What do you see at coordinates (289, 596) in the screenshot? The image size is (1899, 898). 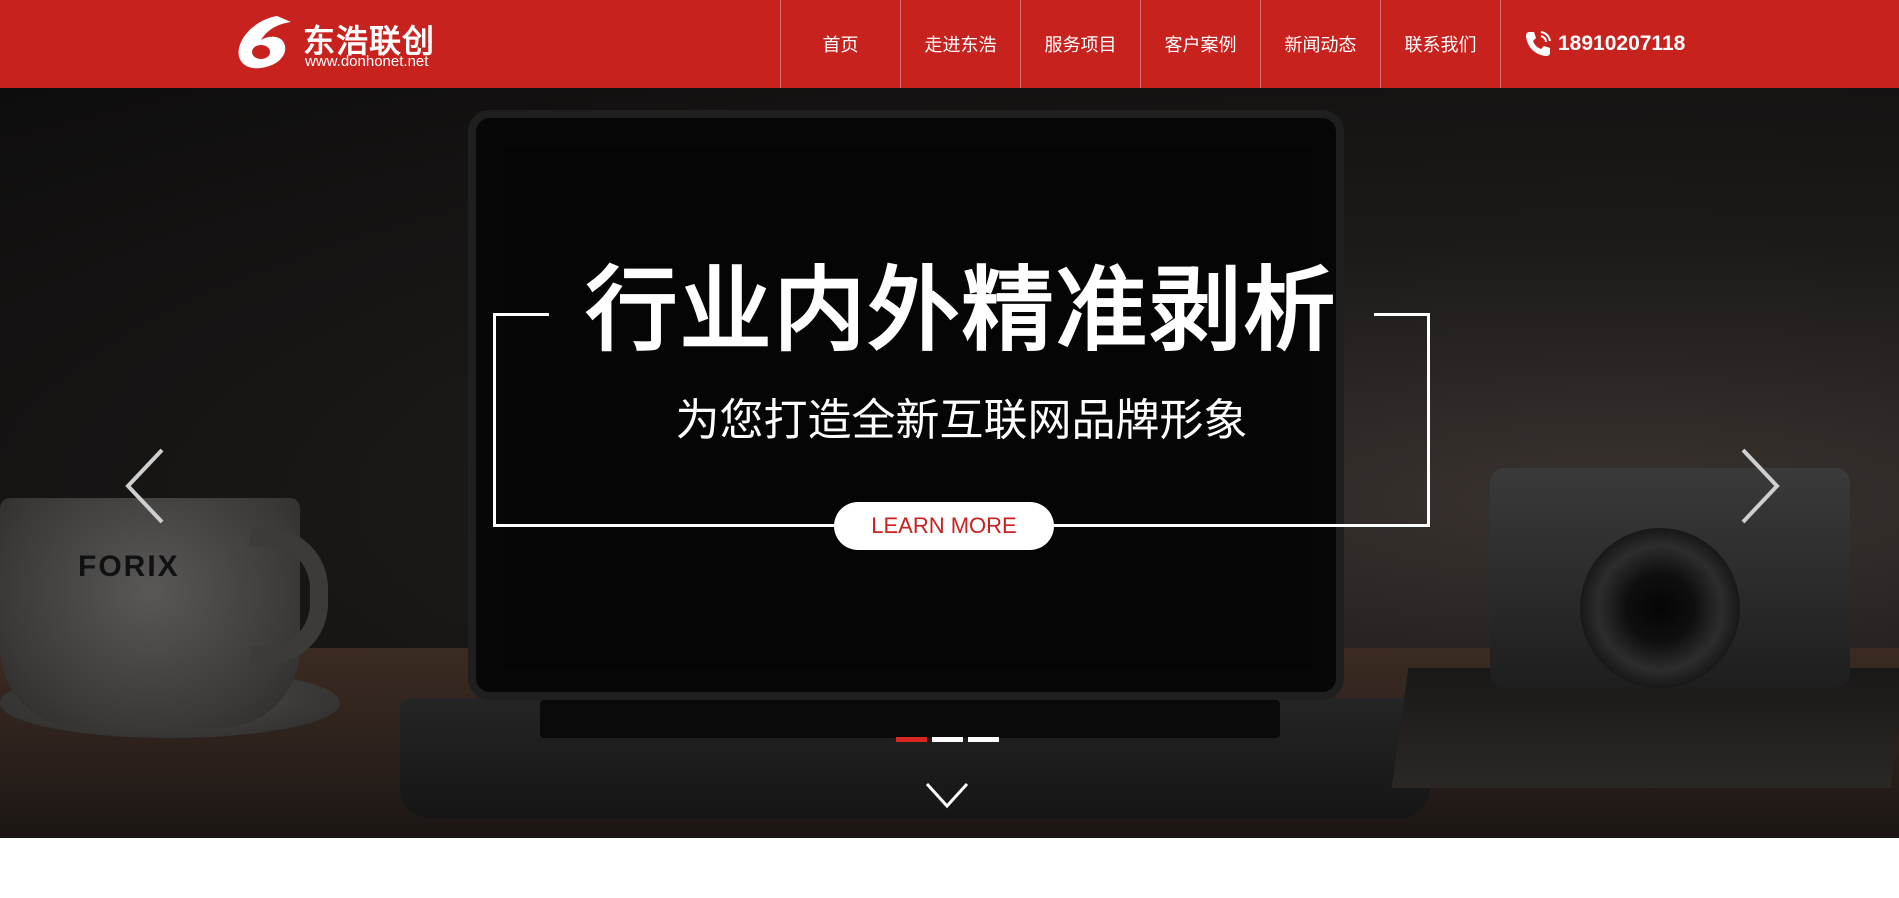 I see `cup-handle` at bounding box center [289, 596].